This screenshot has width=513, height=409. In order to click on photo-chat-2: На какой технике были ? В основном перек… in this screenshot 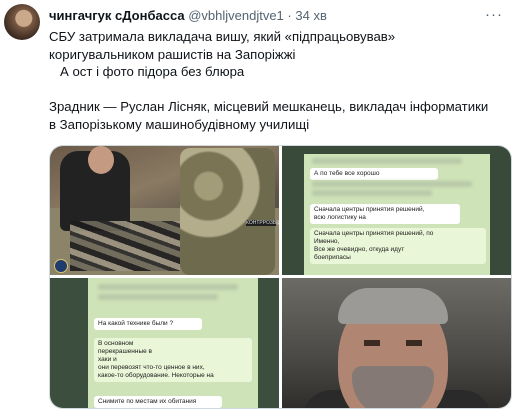, I will do `click(164, 343)`.